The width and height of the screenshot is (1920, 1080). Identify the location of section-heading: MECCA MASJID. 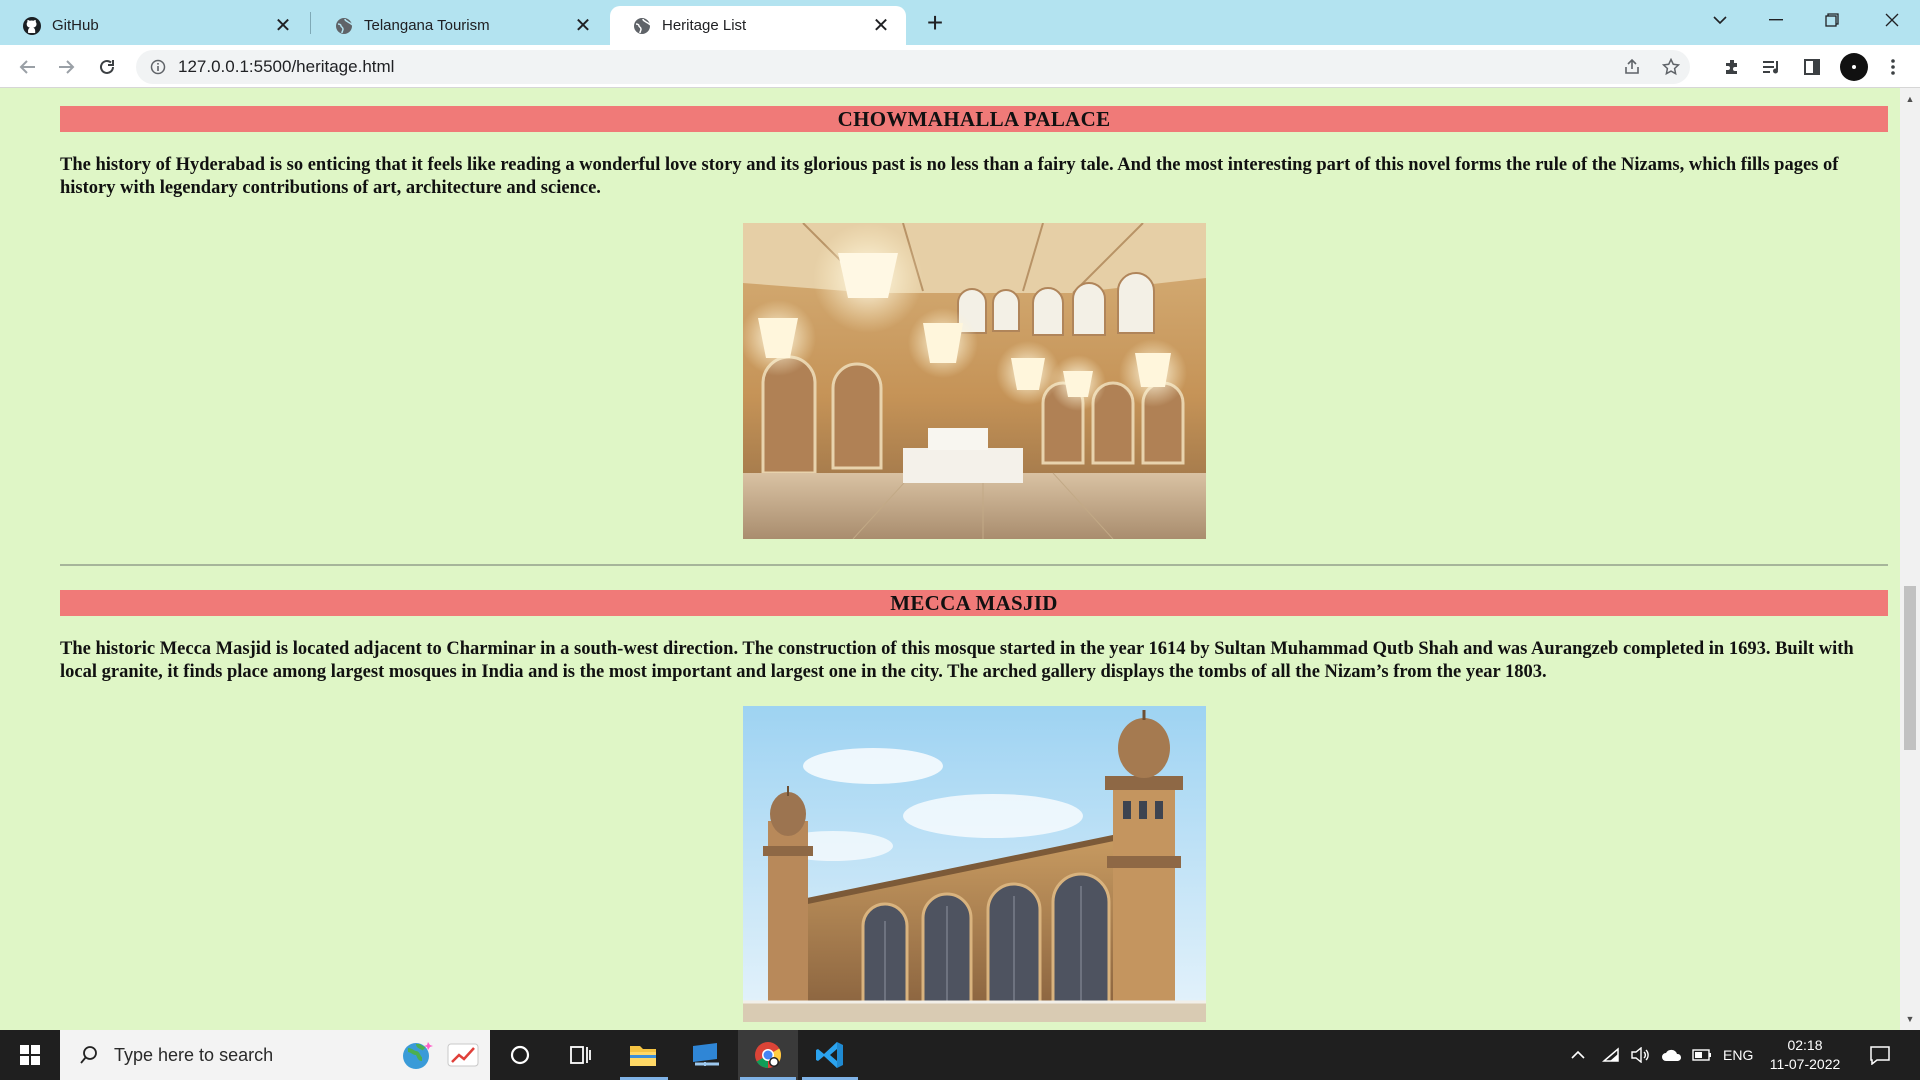
(974, 603).